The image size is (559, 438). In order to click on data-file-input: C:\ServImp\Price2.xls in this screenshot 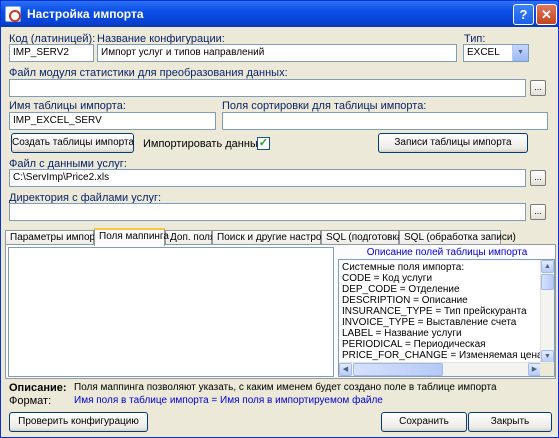, I will do `click(267, 178)`.